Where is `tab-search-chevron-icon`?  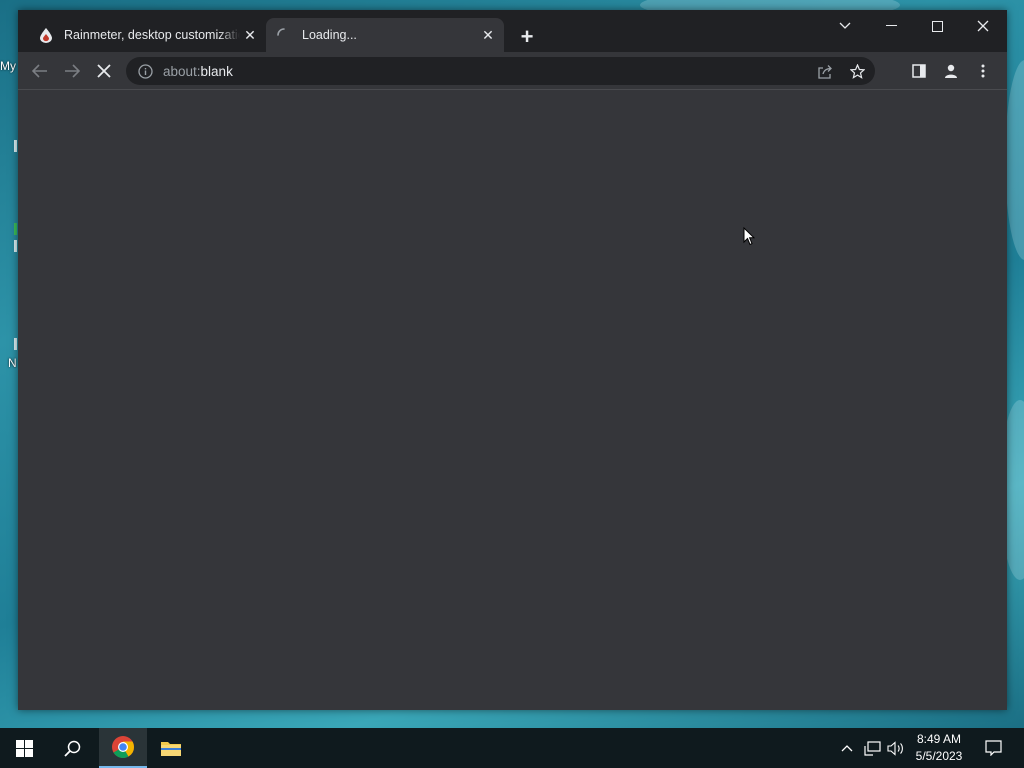 tab-search-chevron-icon is located at coordinates (845, 26).